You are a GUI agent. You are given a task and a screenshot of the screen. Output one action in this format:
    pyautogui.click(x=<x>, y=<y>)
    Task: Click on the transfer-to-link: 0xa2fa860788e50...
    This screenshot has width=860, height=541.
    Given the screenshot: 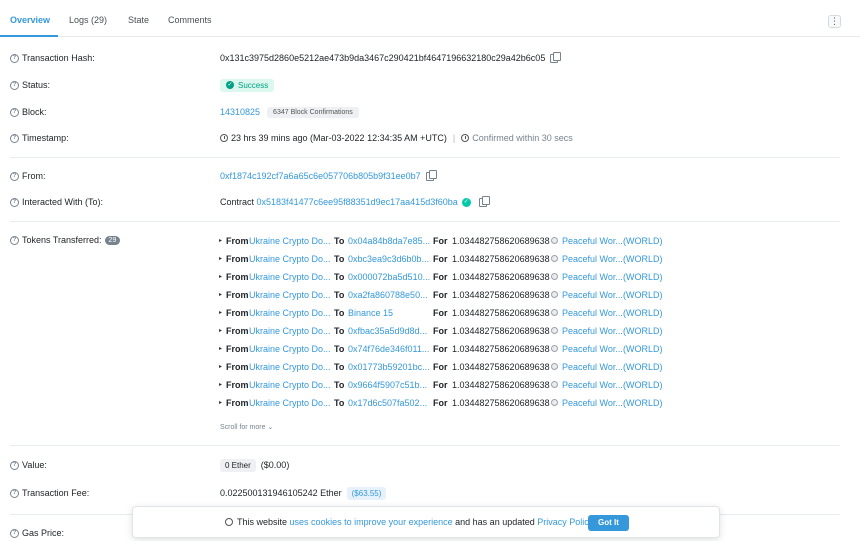 What is the action you would take?
    pyautogui.click(x=388, y=295)
    